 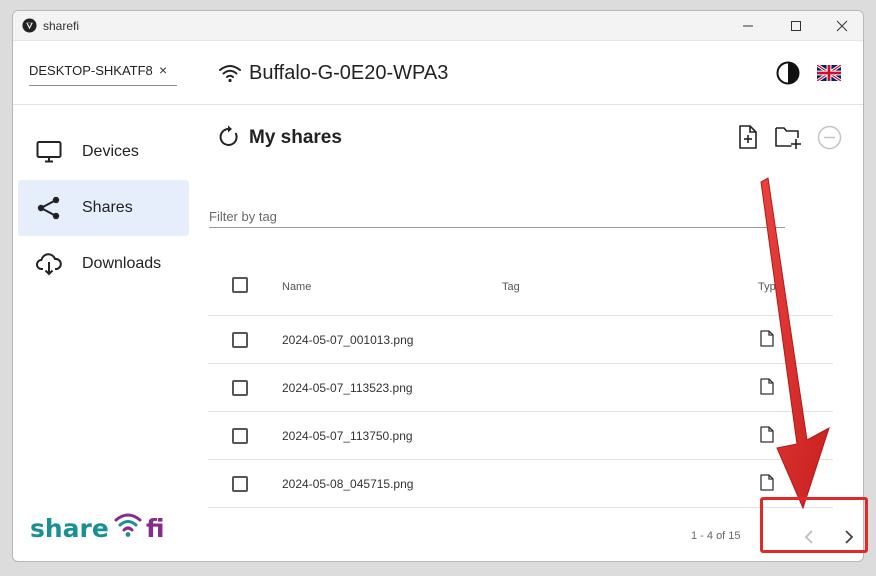 I want to click on share-icon, so click(x=48, y=208).